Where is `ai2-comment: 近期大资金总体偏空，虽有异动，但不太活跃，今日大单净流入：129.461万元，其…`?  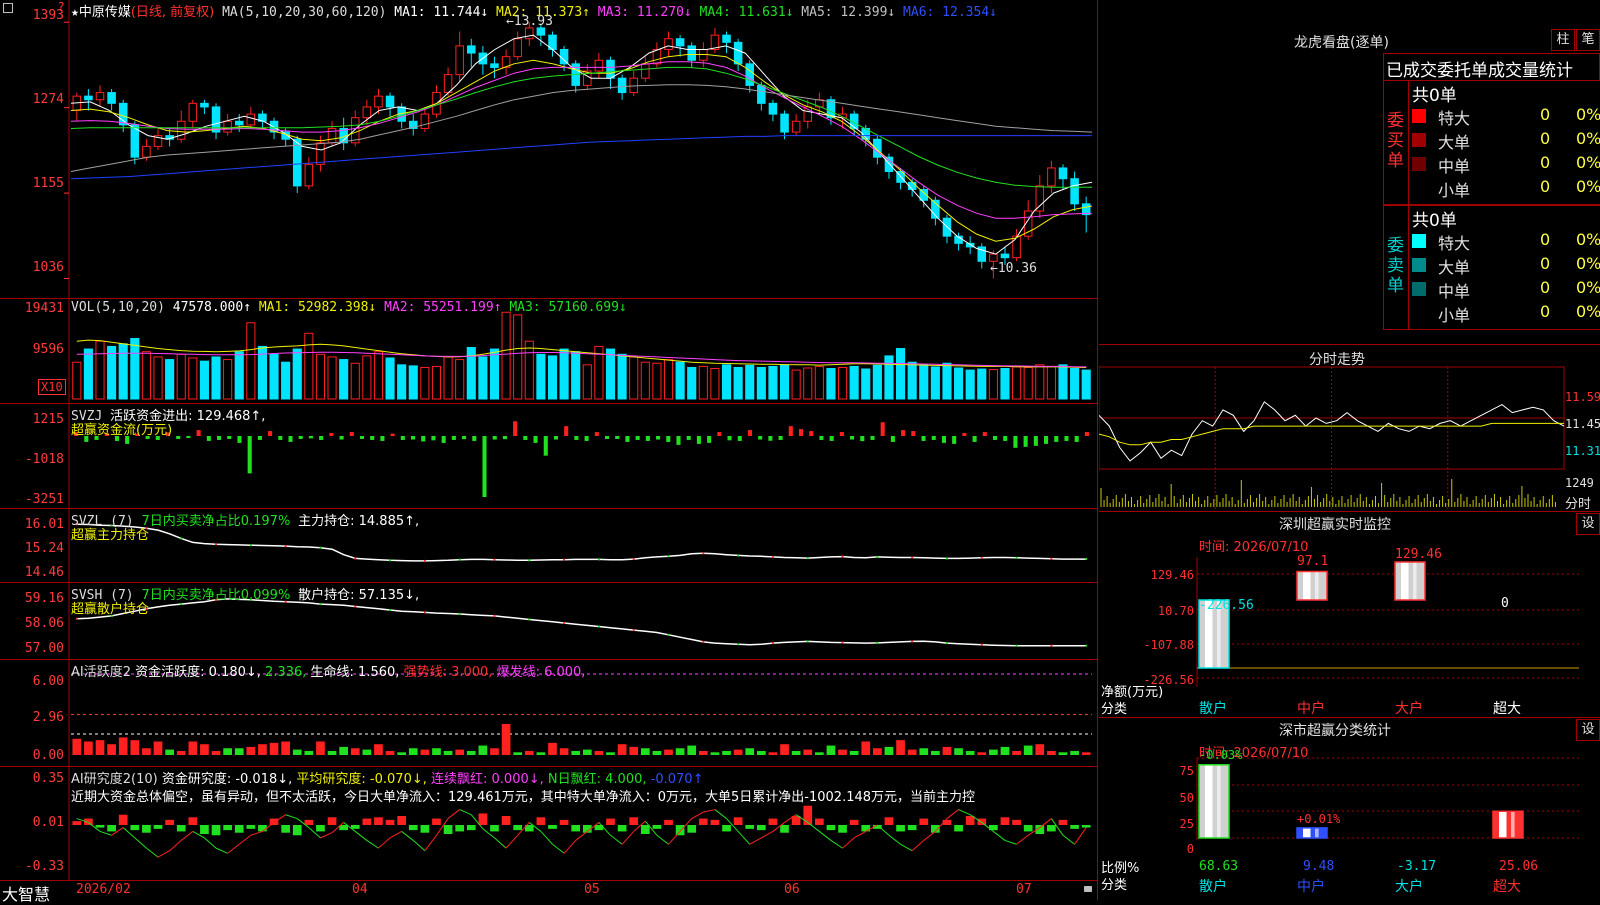
ai2-comment: 近期大资金总体偏空，虽有异动，但不太活跃，今日大单净流入：129.461万元，其… is located at coordinates (523, 797).